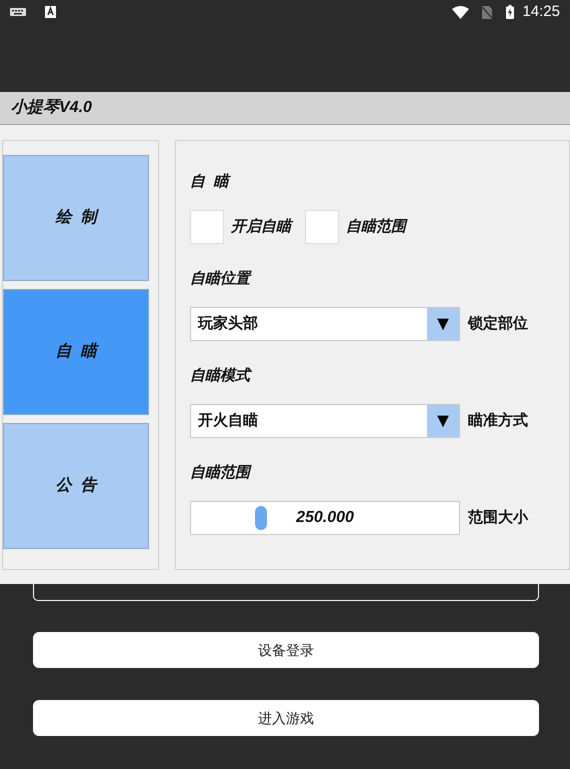 This screenshot has width=570, height=769. Describe the element at coordinates (541, 12) in the screenshot. I see `clock-time: 14:25` at that location.